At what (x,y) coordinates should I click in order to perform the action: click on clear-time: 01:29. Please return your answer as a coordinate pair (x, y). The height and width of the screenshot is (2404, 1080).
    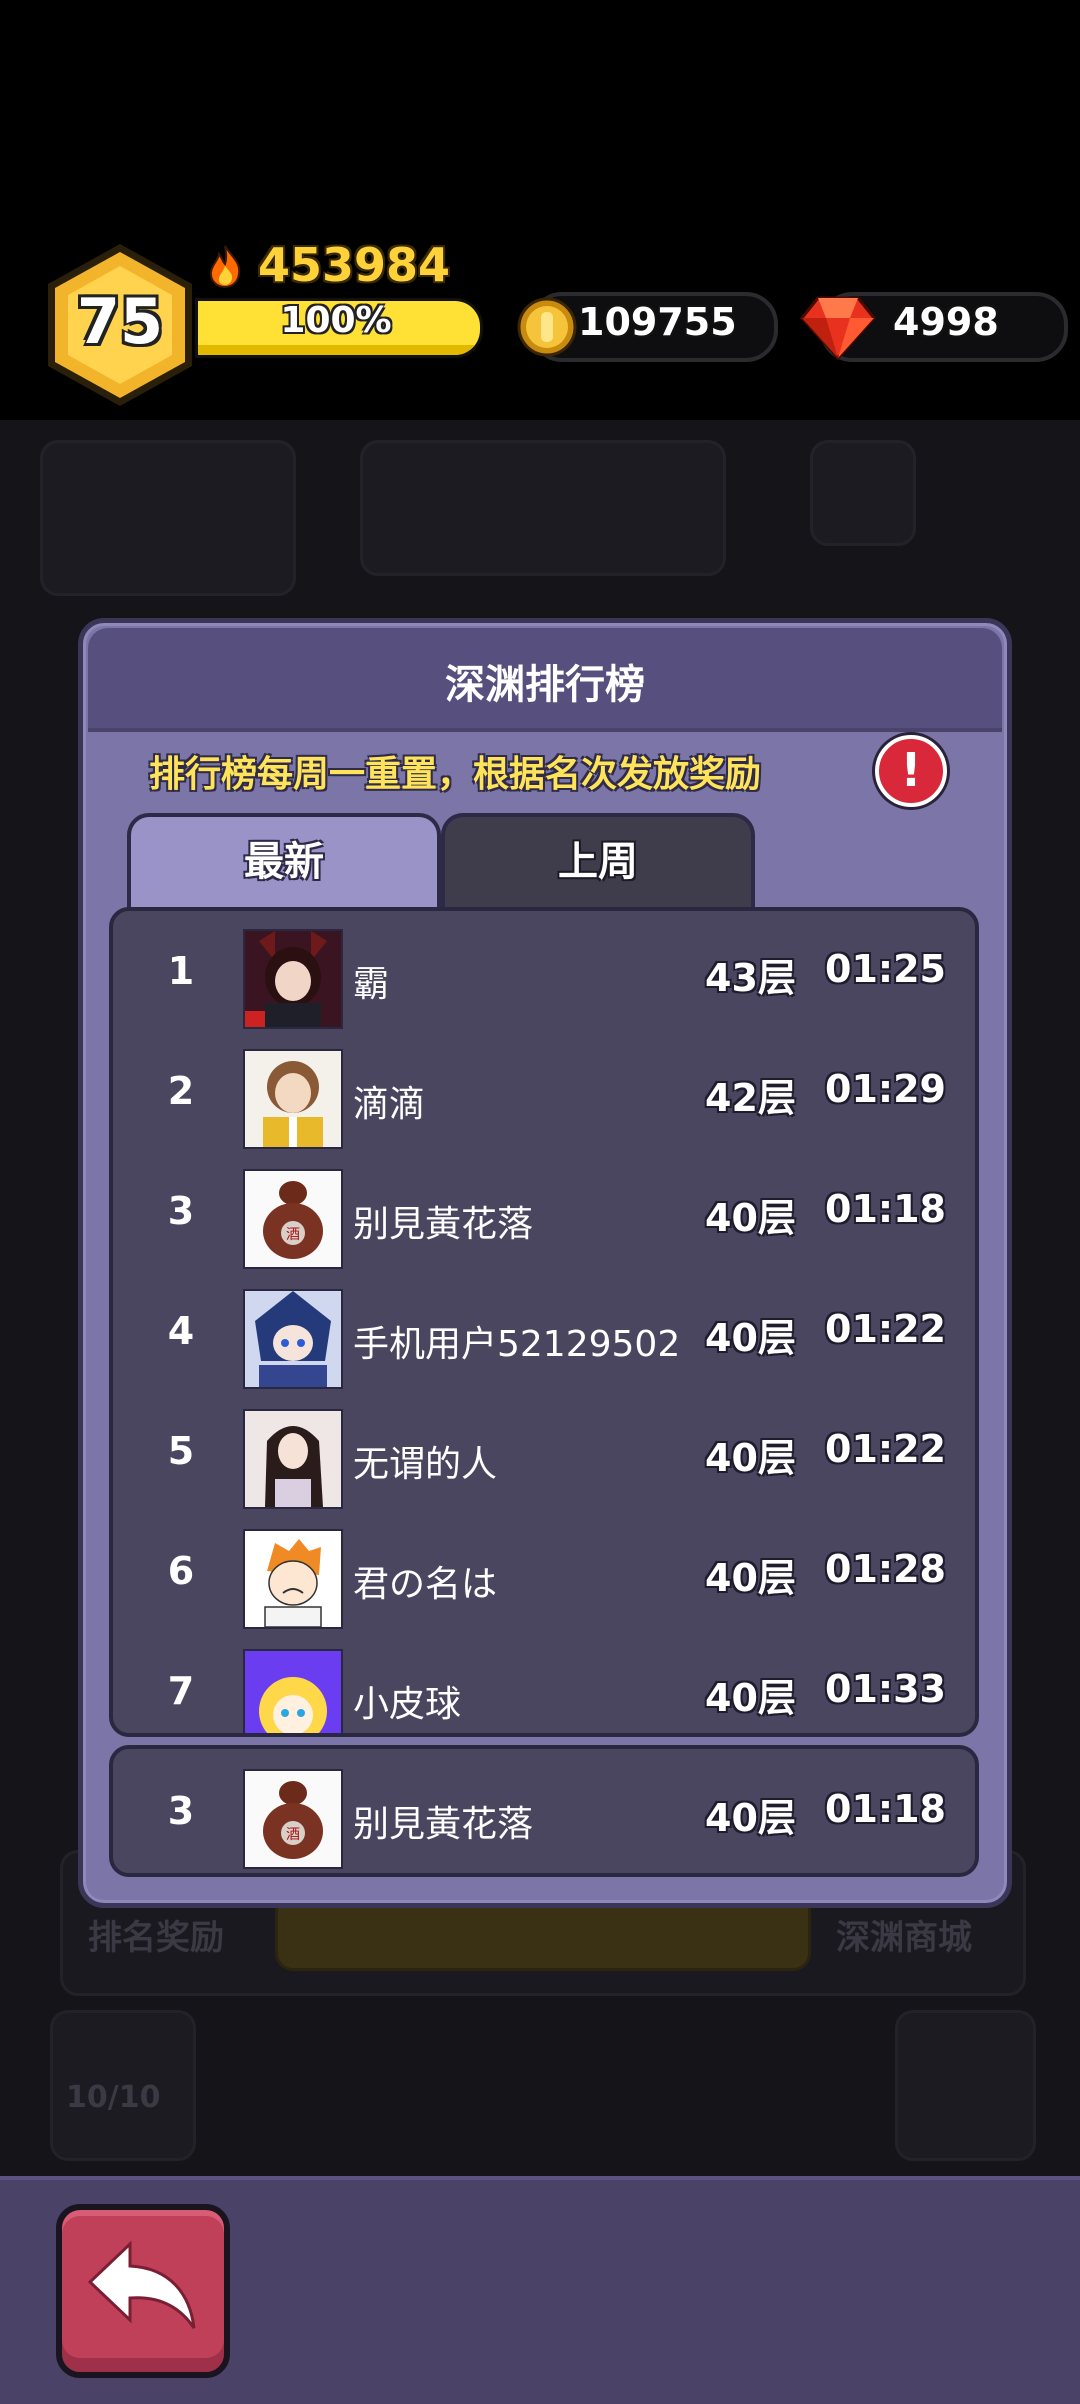
    Looking at the image, I should click on (885, 1089).